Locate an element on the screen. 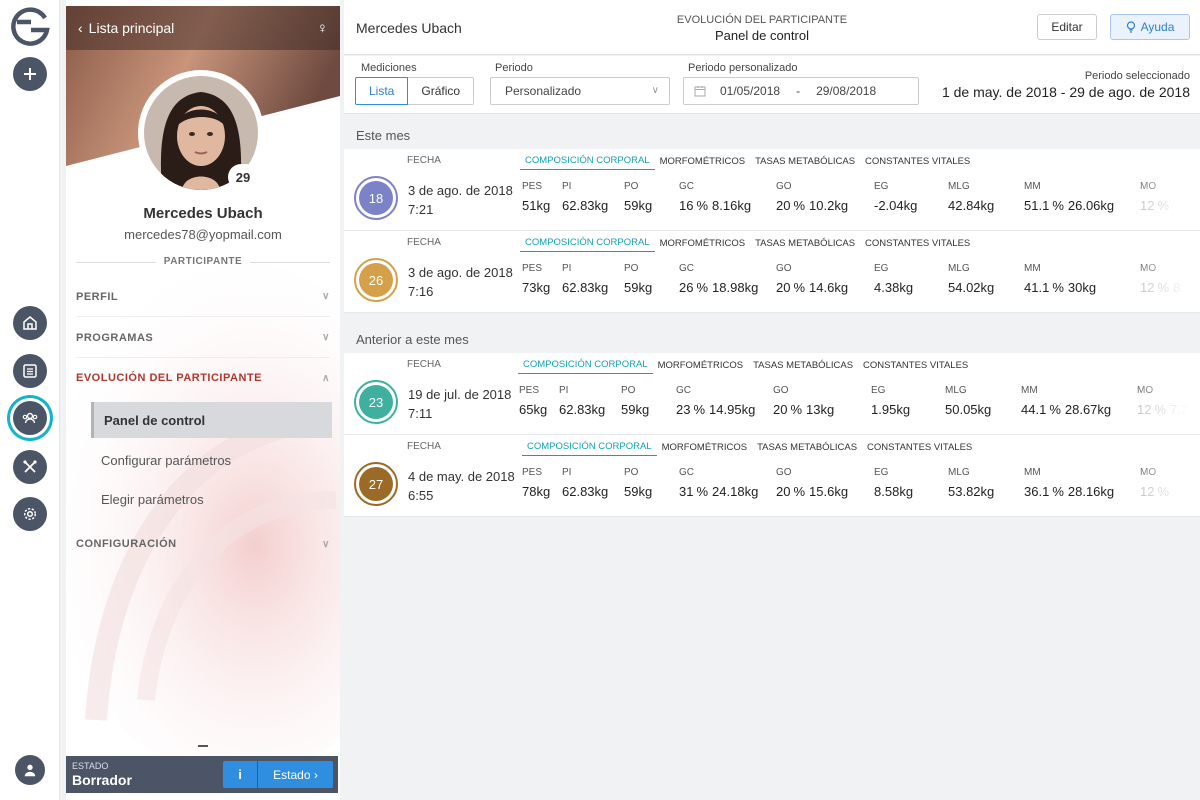  nav-section-programas: PROGRAMAS ∨ is located at coordinates (203, 338).